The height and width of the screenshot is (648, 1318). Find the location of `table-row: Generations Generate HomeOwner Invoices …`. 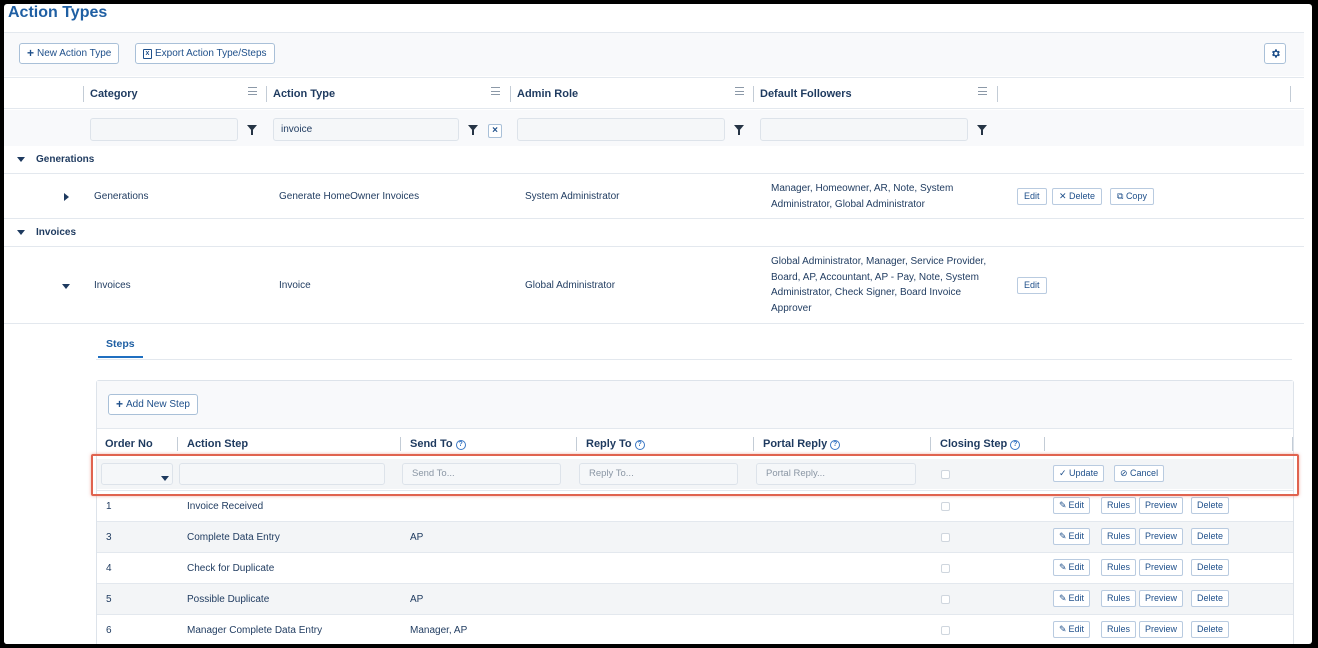

table-row: Generations Generate HomeOwner Invoices … is located at coordinates (654, 197).